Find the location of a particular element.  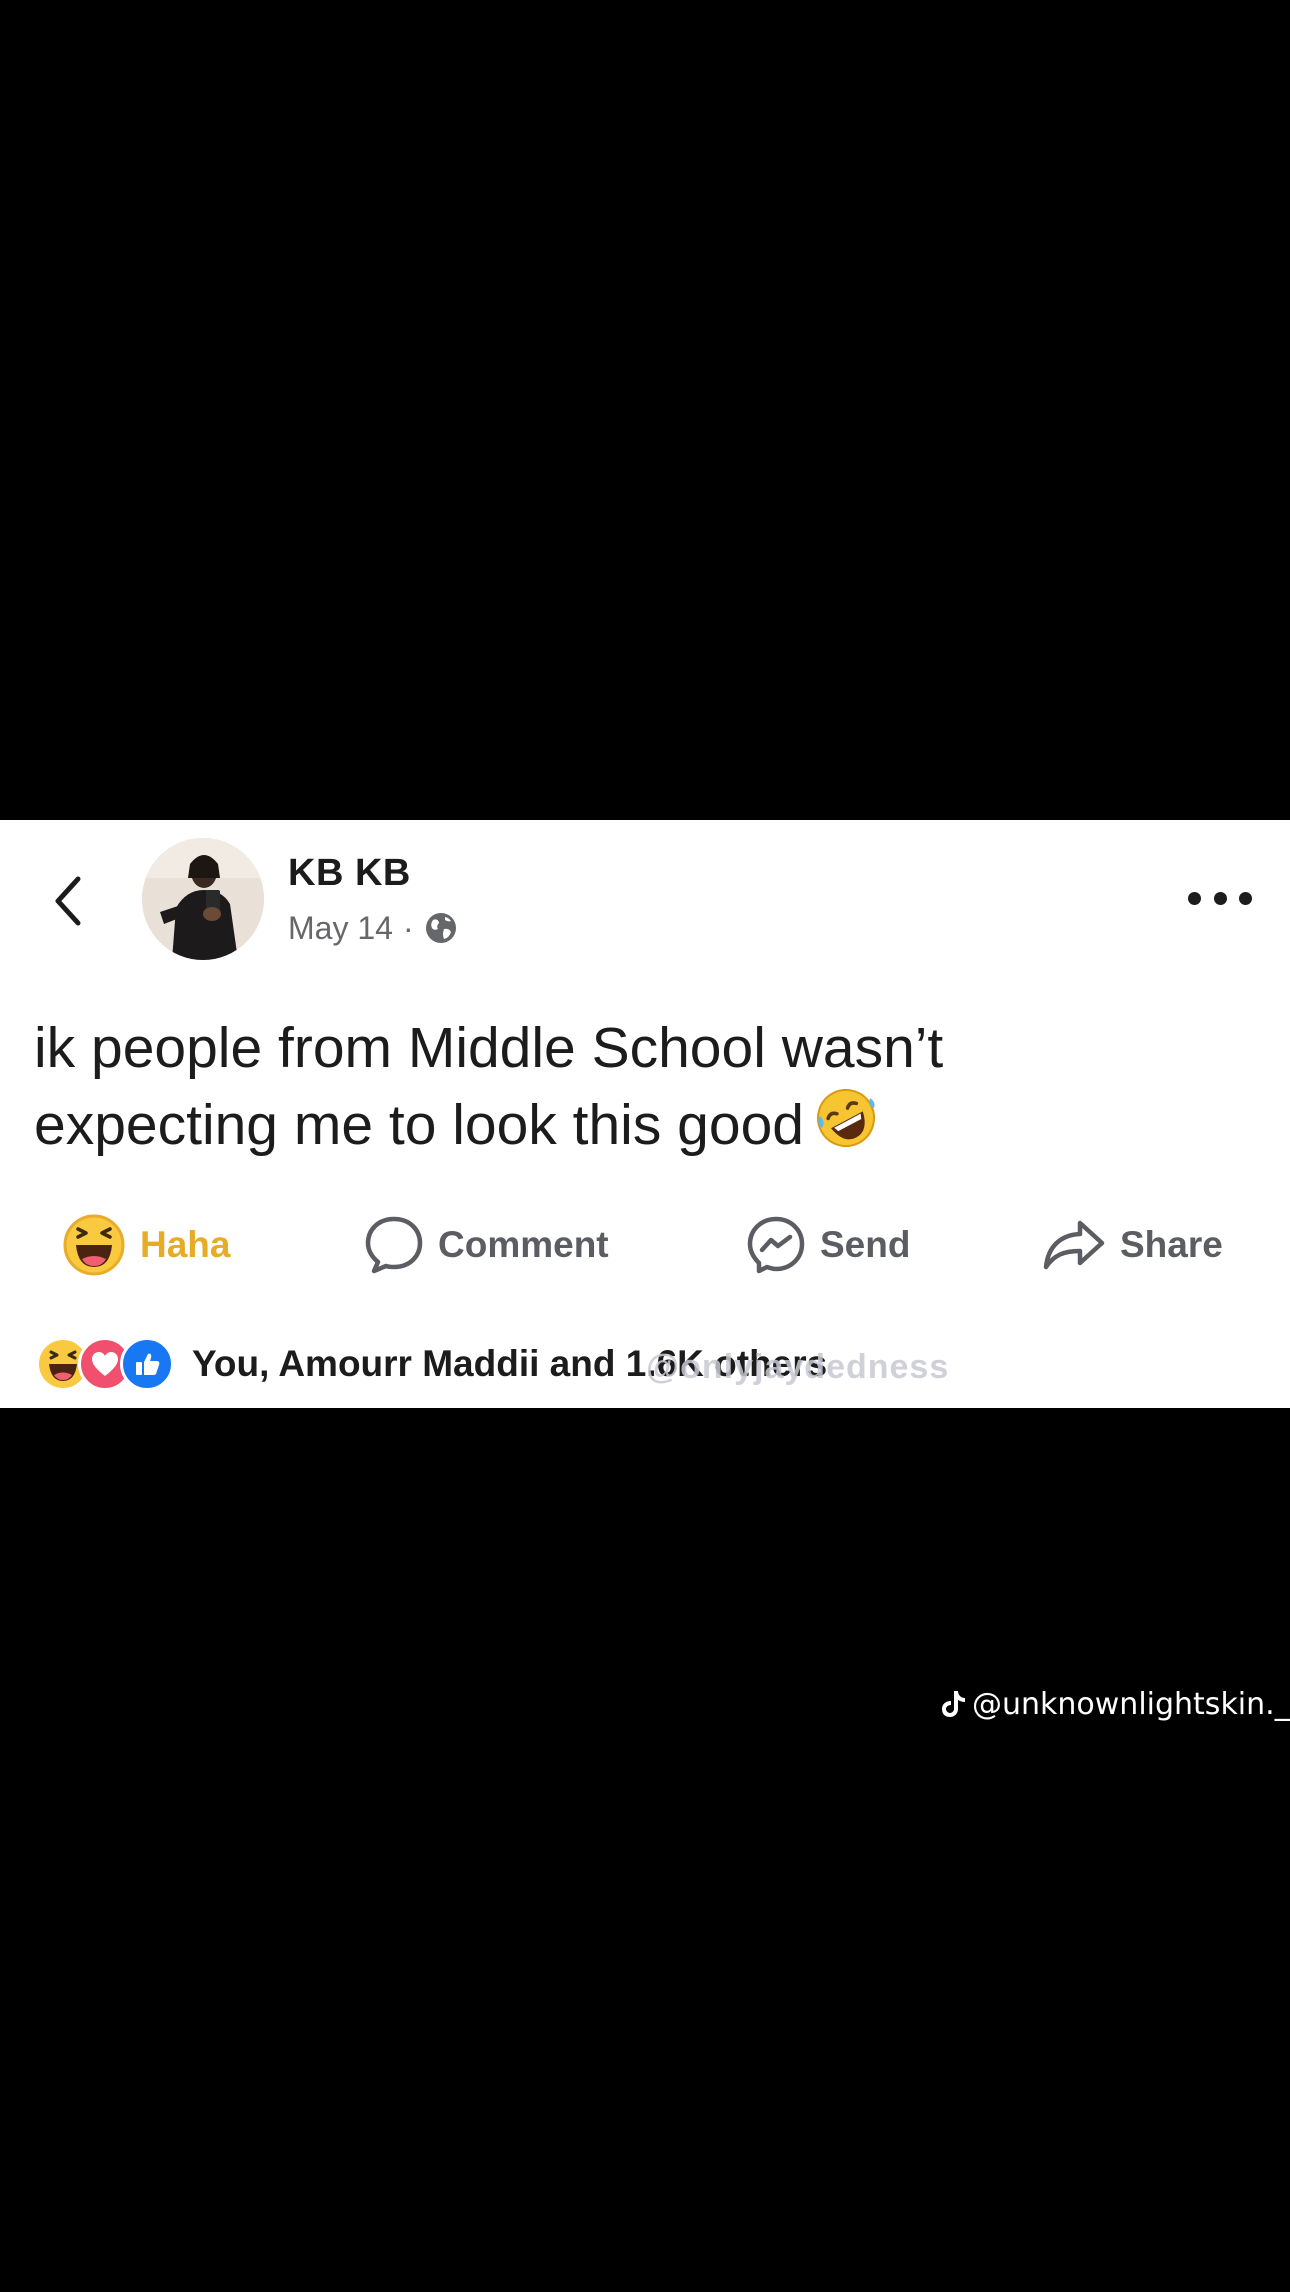

post-text-line-1: ik people from Middle School wasn’t is located at coordinates (489, 1048).